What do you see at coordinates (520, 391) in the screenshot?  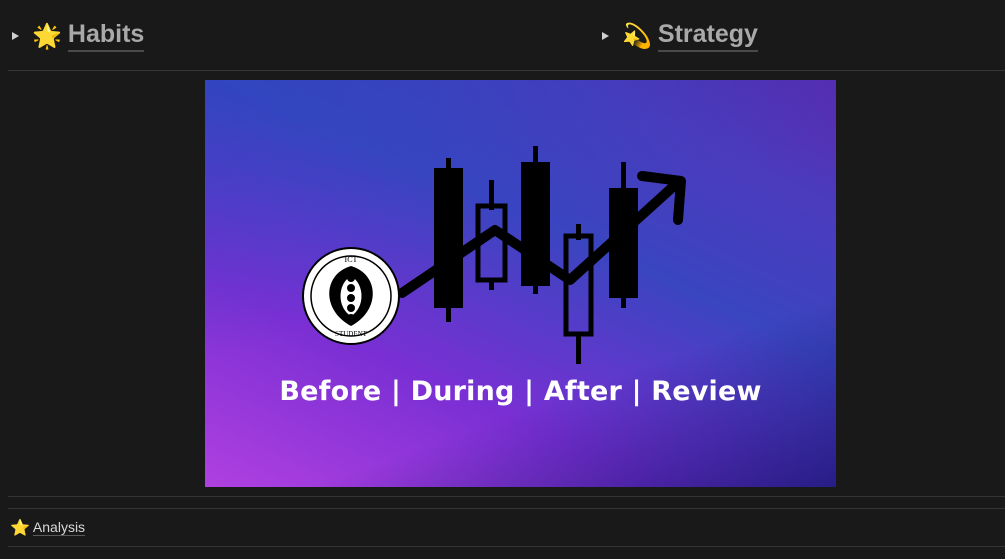 I see `banner-caption: Before | During | After | Review` at bounding box center [520, 391].